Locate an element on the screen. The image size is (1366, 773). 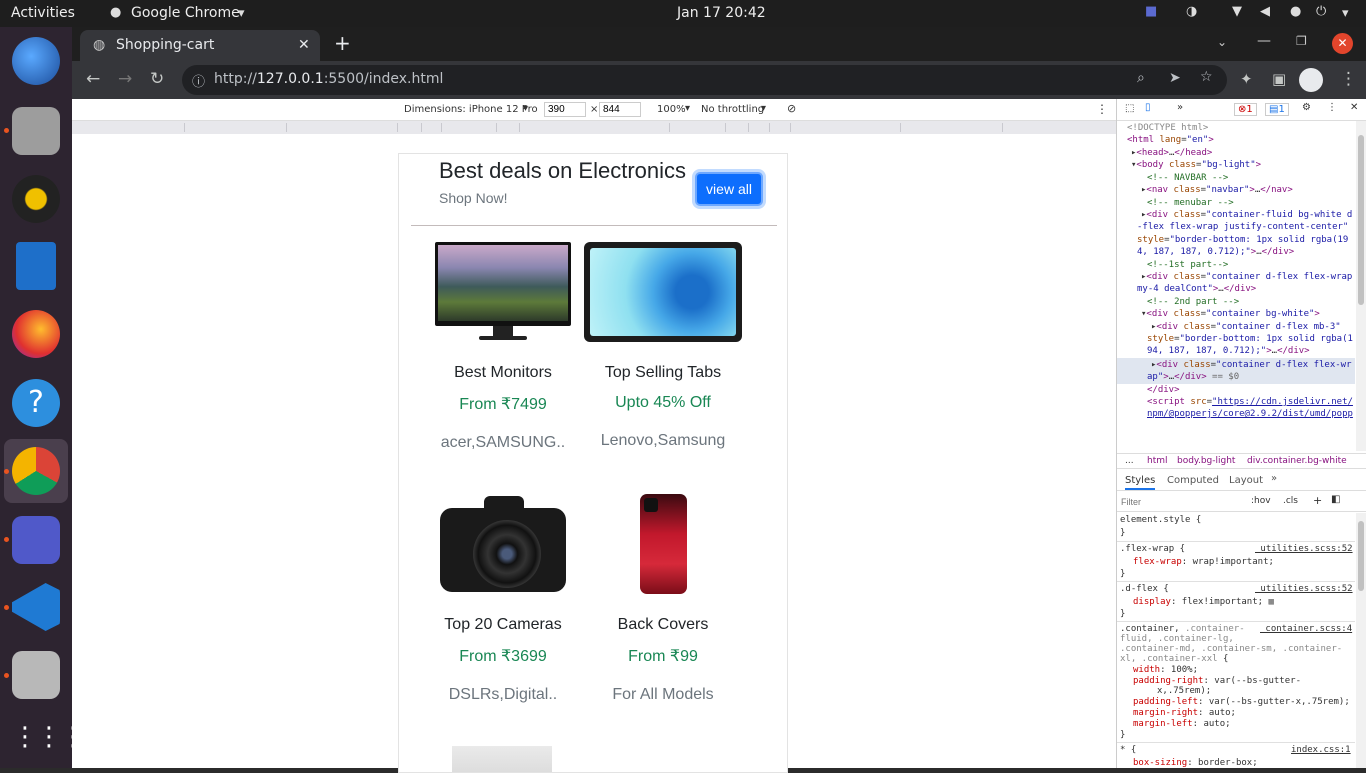
width-input is located at coordinates (565, 109).